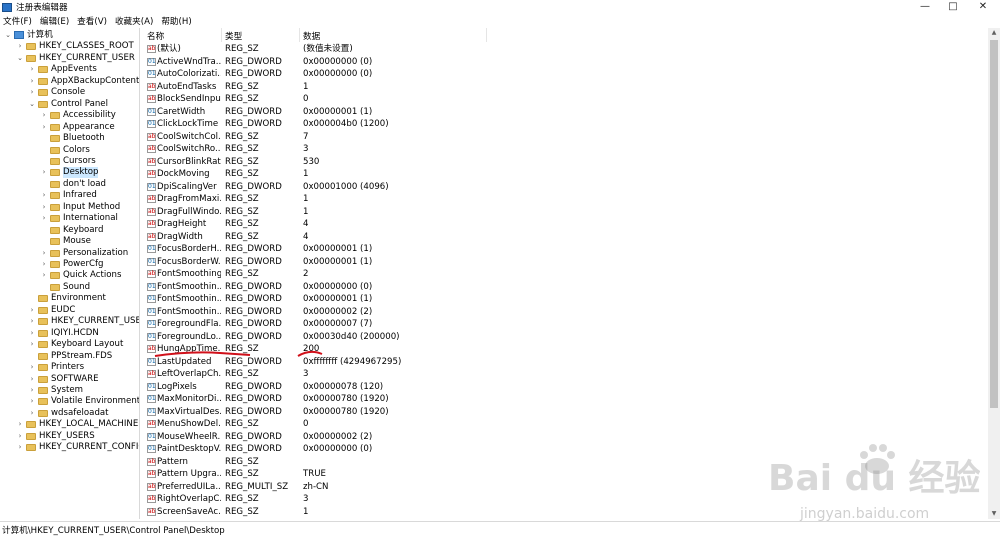  I want to click on menu-help: 帮助(H), so click(176, 21).